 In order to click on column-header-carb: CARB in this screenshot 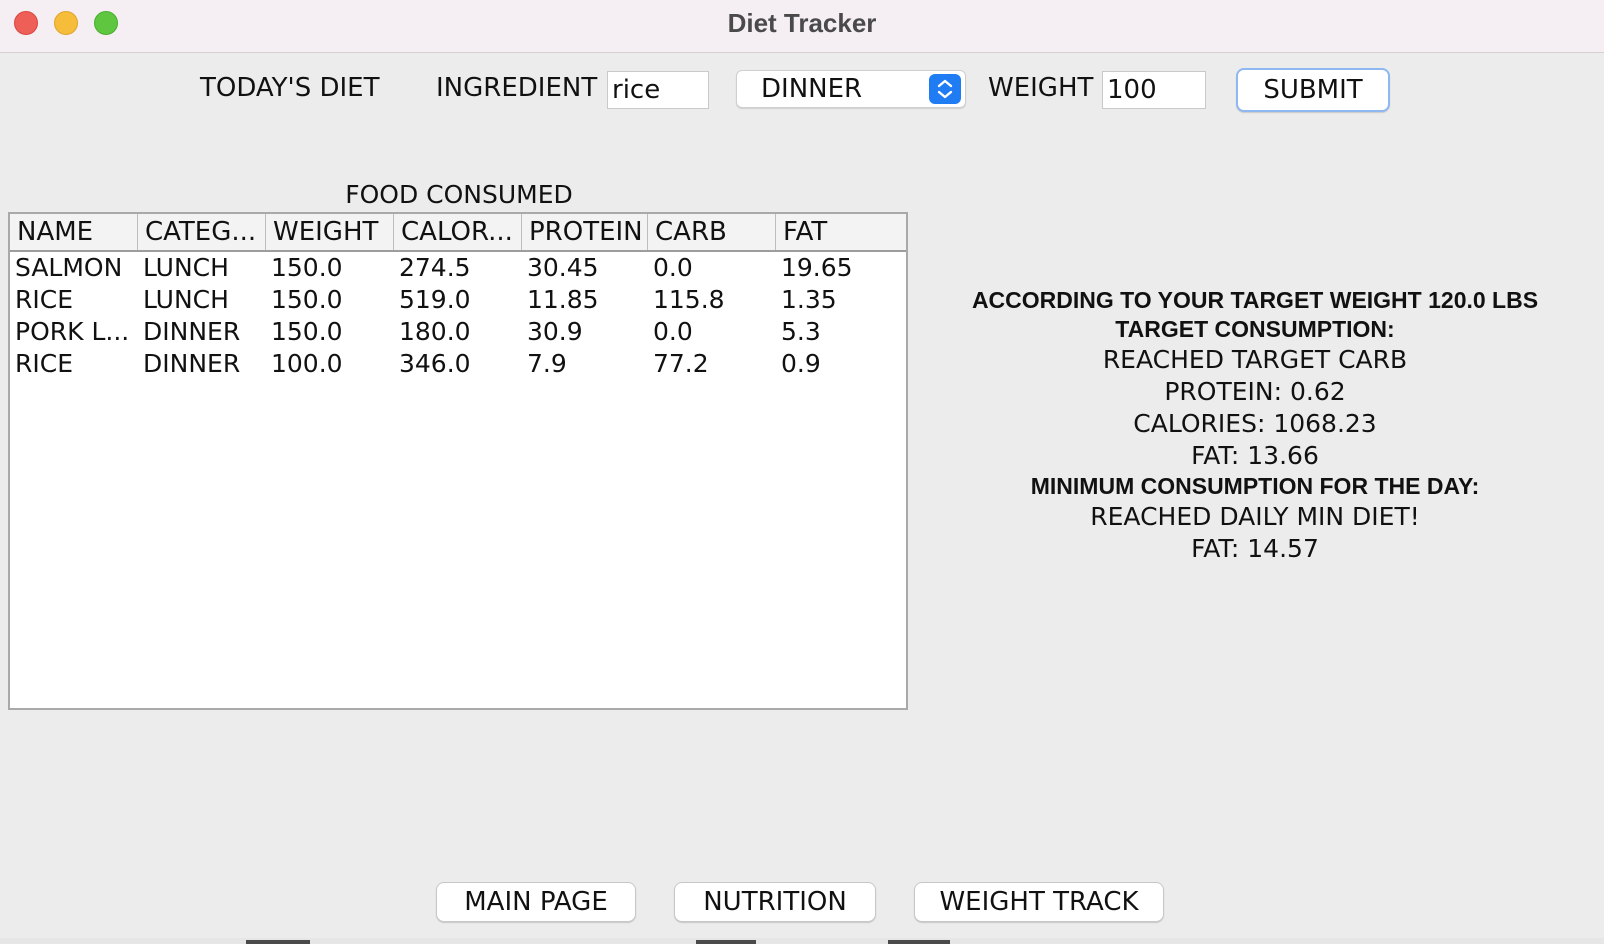, I will do `click(712, 232)`.